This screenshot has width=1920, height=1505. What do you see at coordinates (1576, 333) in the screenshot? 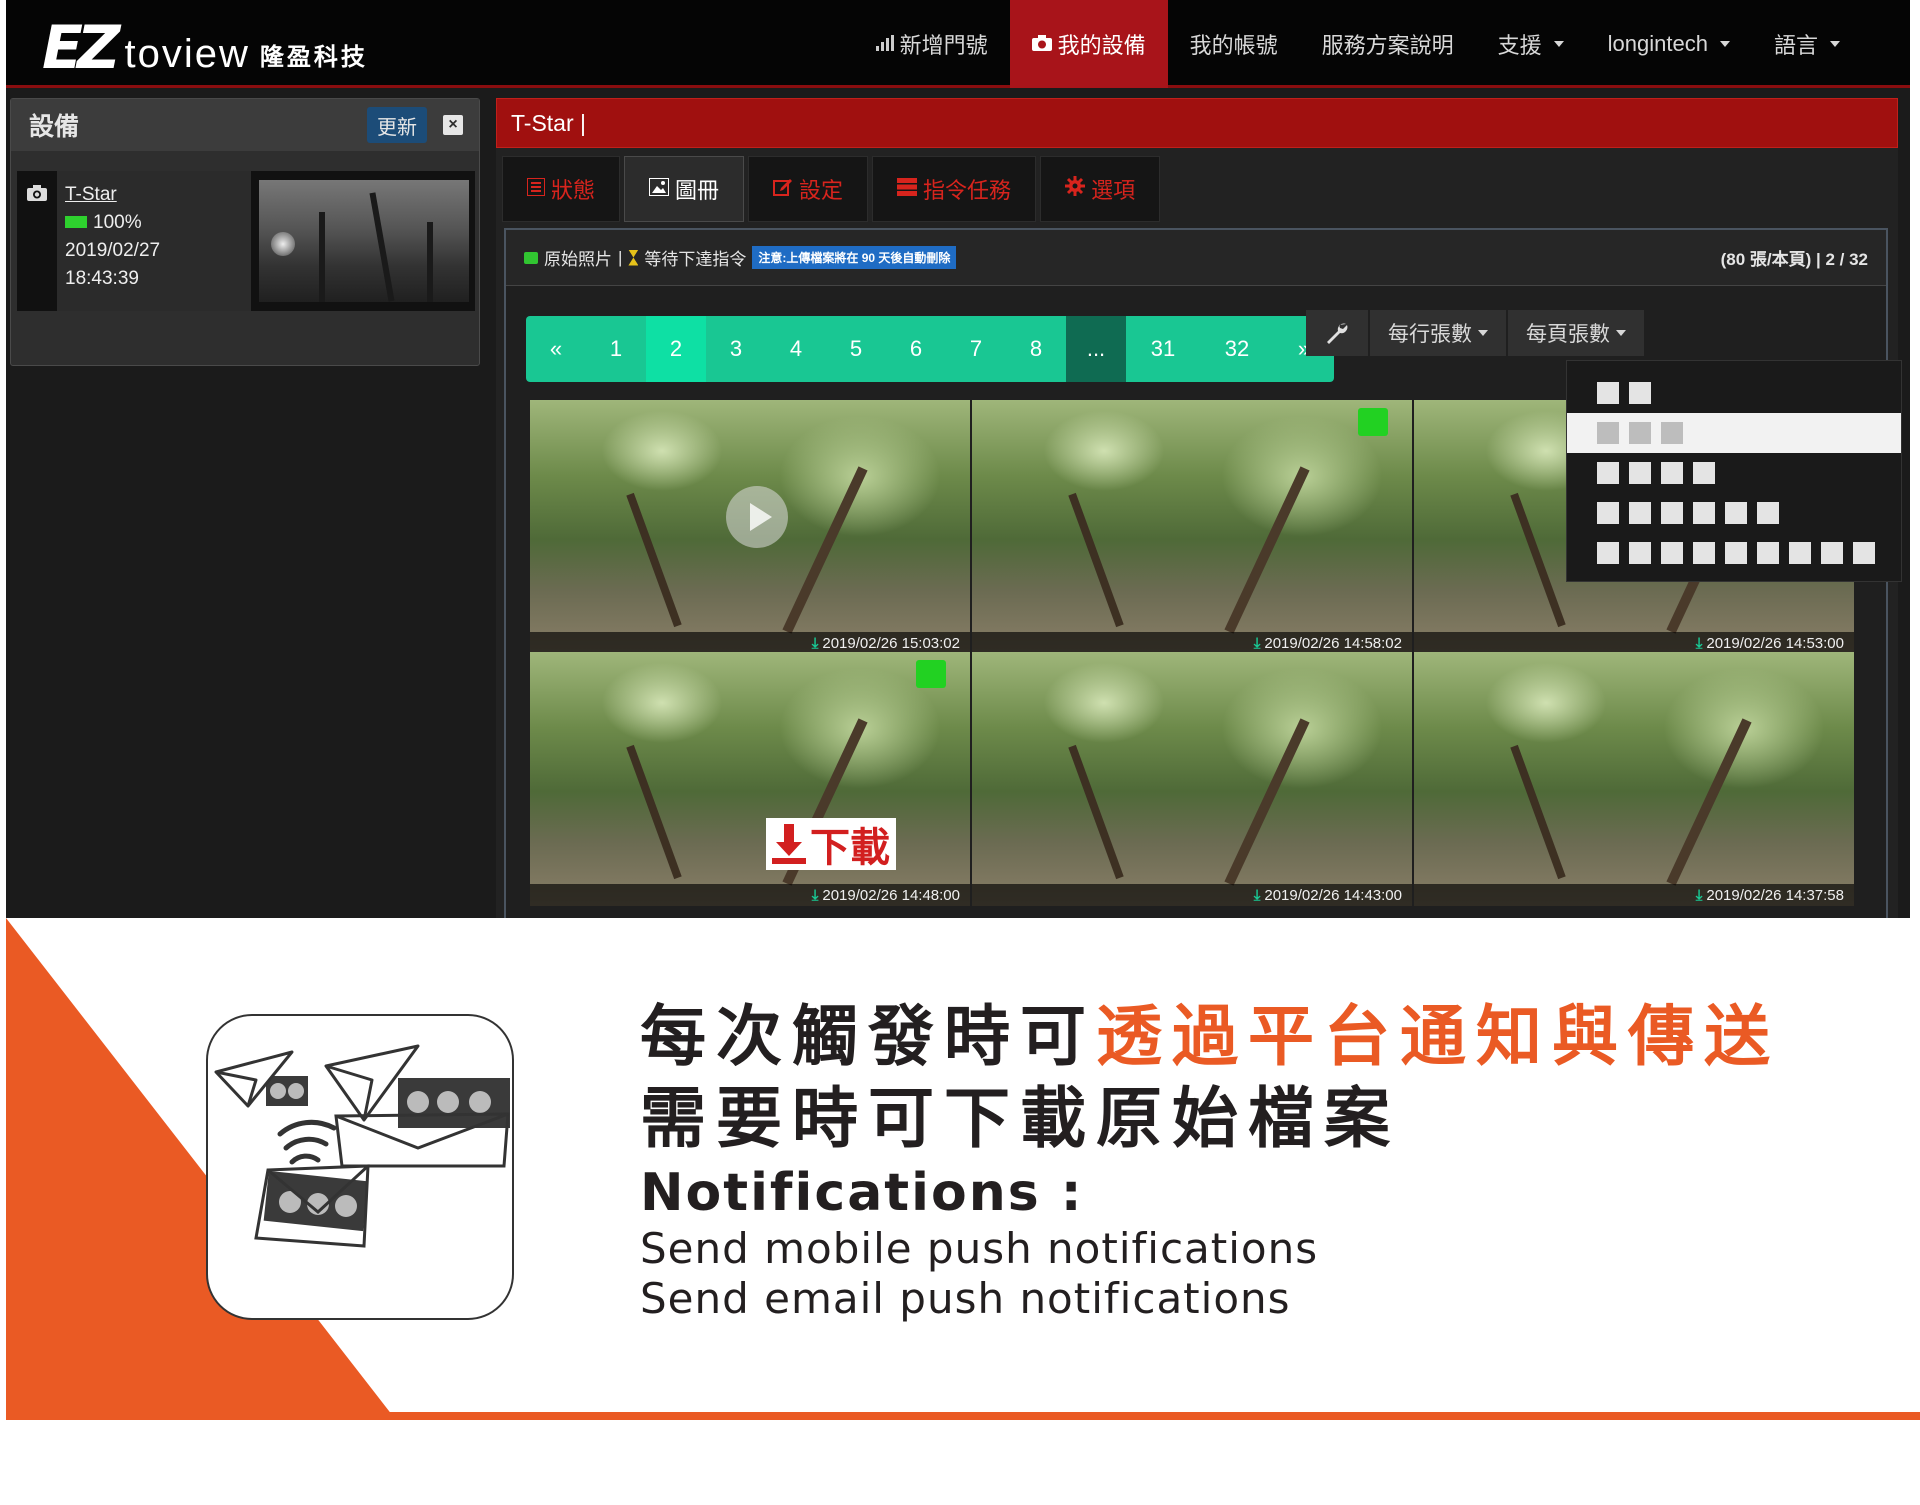
I see `per-page-dropdown: 每頁張數` at bounding box center [1576, 333].